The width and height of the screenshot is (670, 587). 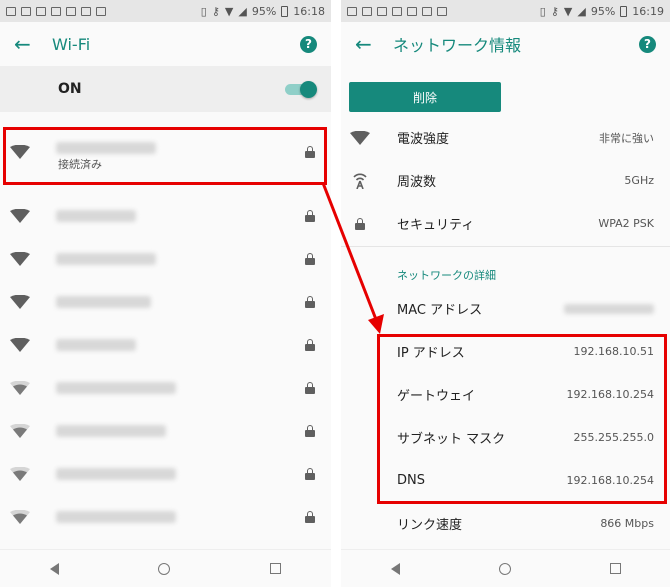 I want to click on status-right: ▯ ⚷ ▼ ◢ 95% 16:18, so click(x=263, y=11).